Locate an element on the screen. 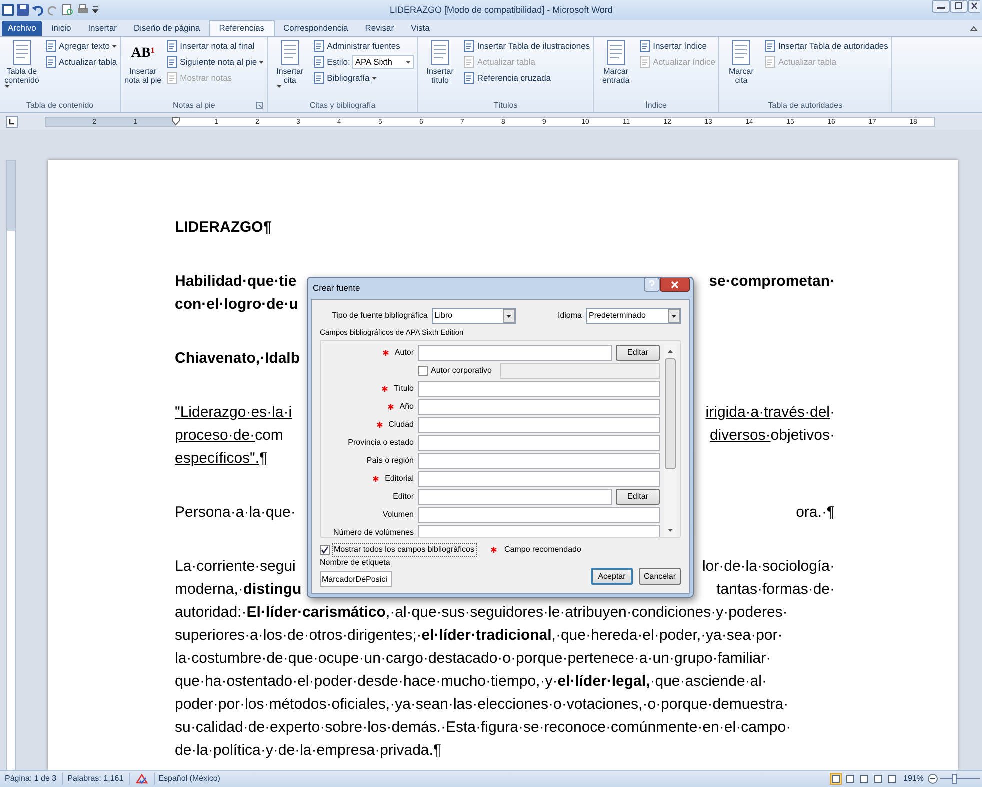 The height and width of the screenshot is (787, 982). source-type-dropdown: Libro is located at coordinates (474, 316).